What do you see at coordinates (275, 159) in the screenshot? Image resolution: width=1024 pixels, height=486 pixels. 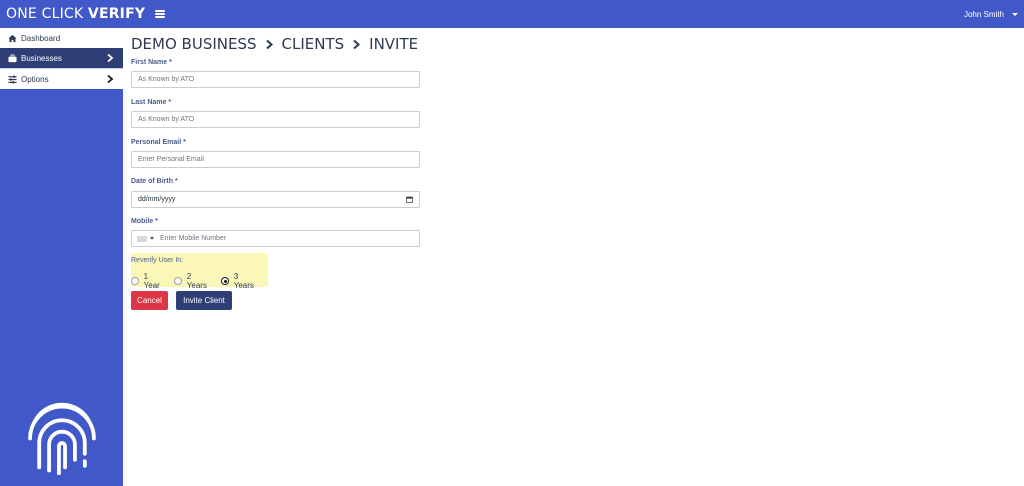 I see `personal-email-input: Enter Personal Email` at bounding box center [275, 159].